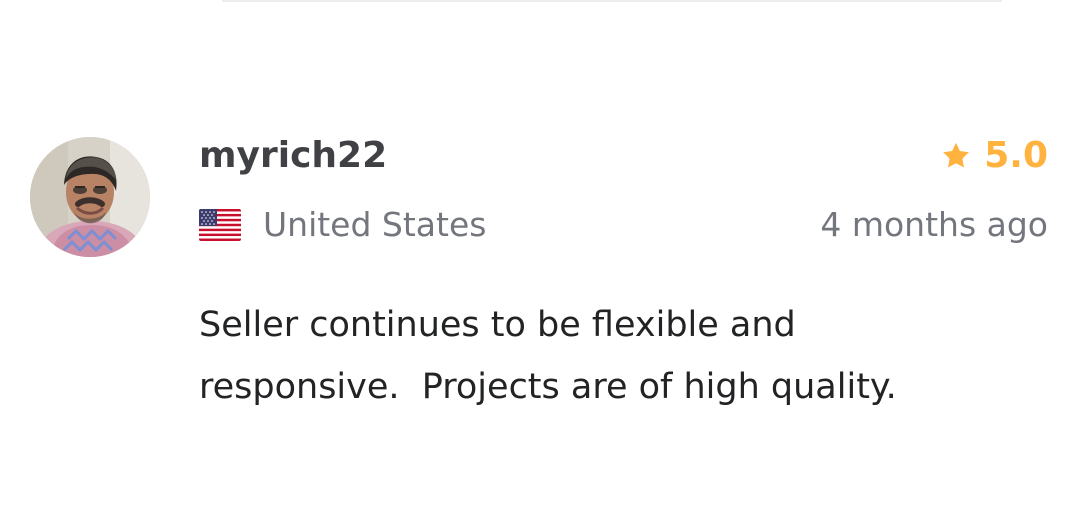 This screenshot has height=532, width=1080. What do you see at coordinates (956, 155) in the screenshot?
I see `star-icon` at bounding box center [956, 155].